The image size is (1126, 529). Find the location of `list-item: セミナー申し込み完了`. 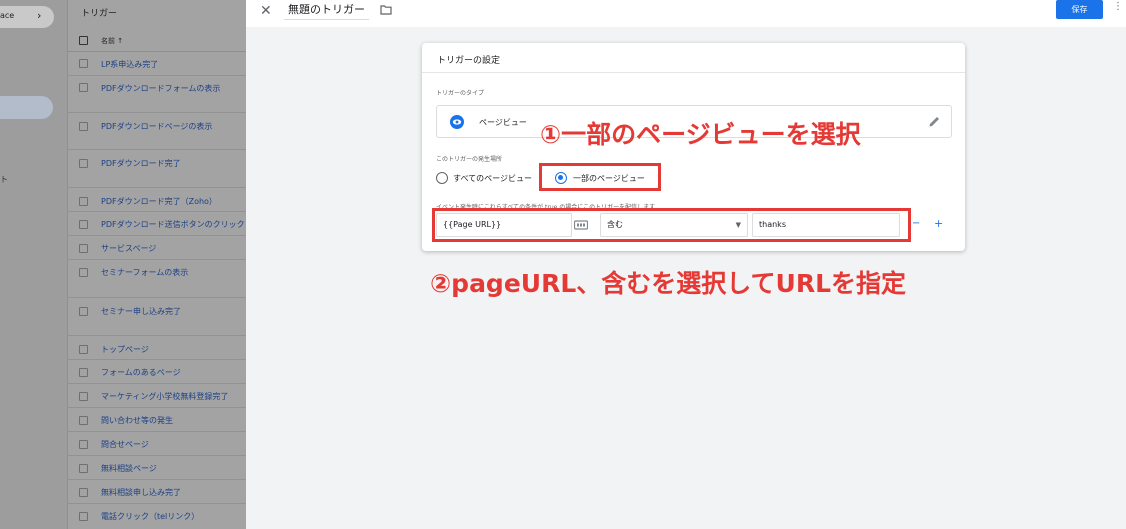

list-item: セミナー申し込み完了 is located at coordinates (156, 317).